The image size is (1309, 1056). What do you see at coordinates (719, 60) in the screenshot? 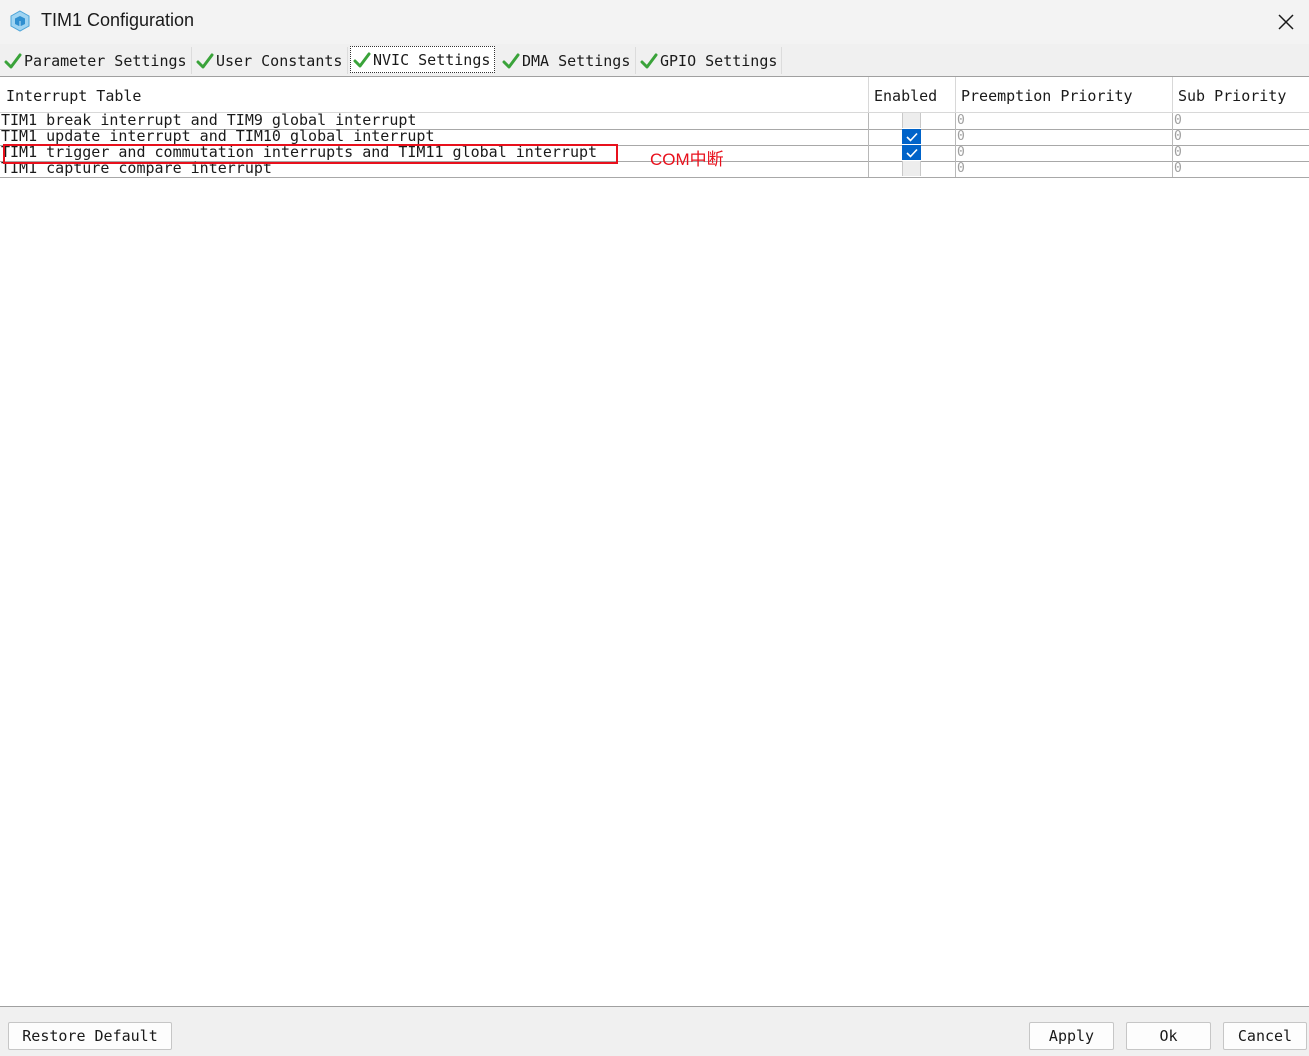
I see `tab-label: GPIO Settings` at bounding box center [719, 60].